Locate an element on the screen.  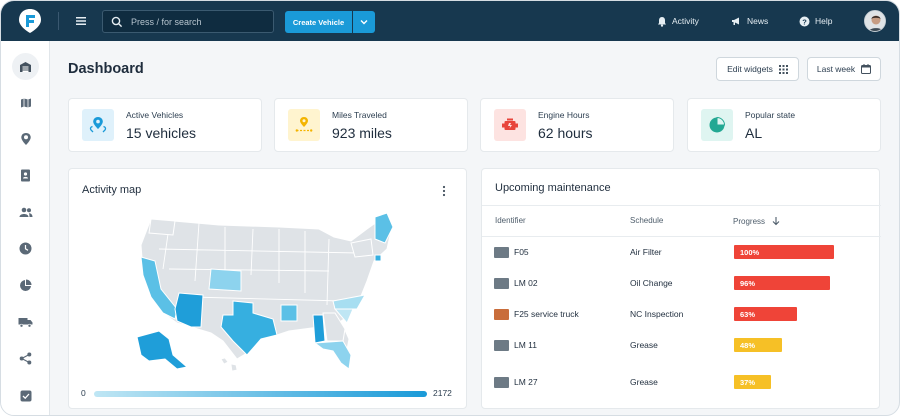
stat-card-popular-state: Popular state AL is located at coordinates (784, 125).